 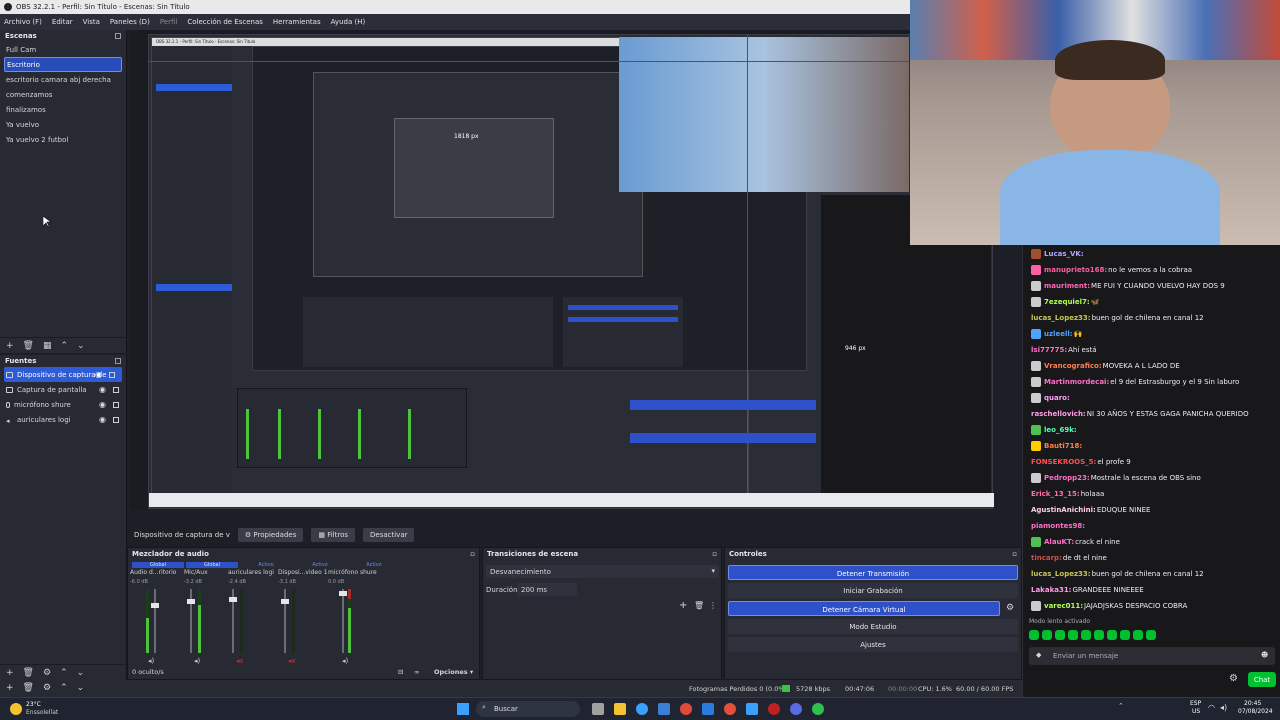 I want to click on audio-settings-gear-icon: ⚙, so click(x=47, y=688).